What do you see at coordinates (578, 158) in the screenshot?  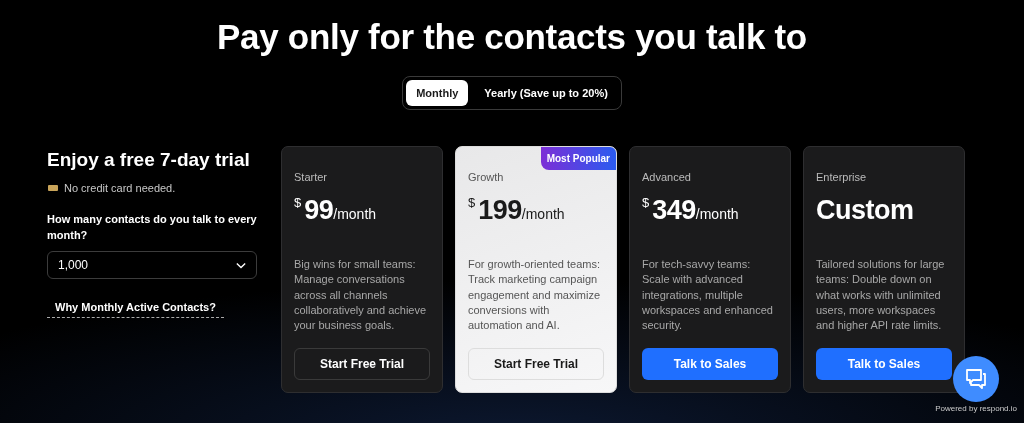 I see `popular-badge: Most Popular` at bounding box center [578, 158].